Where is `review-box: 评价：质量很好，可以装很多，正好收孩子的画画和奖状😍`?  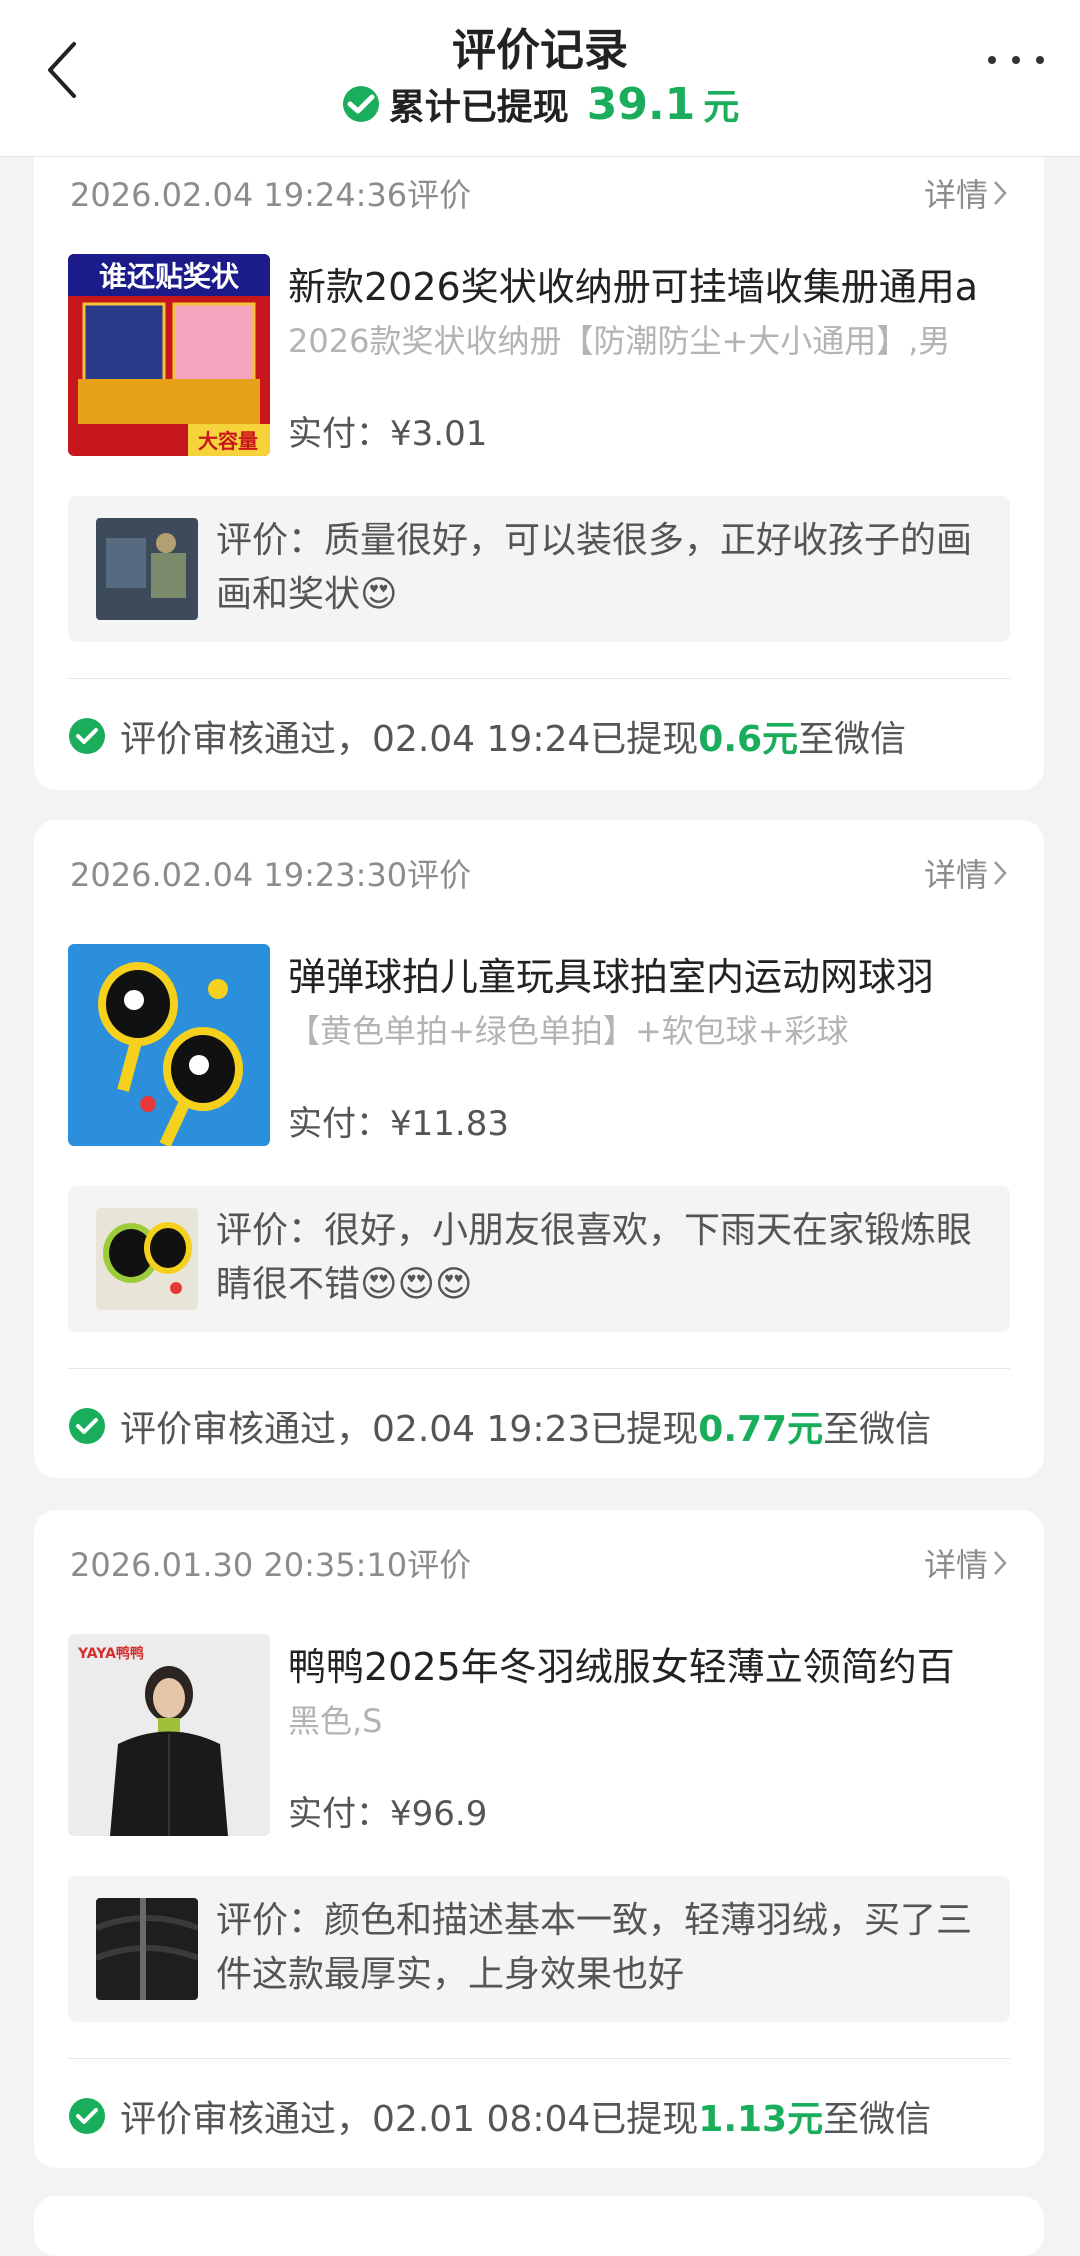
review-box: 评价：质量很好，可以装很多，正好收孩子的画画和奖状😍 is located at coordinates (539, 569).